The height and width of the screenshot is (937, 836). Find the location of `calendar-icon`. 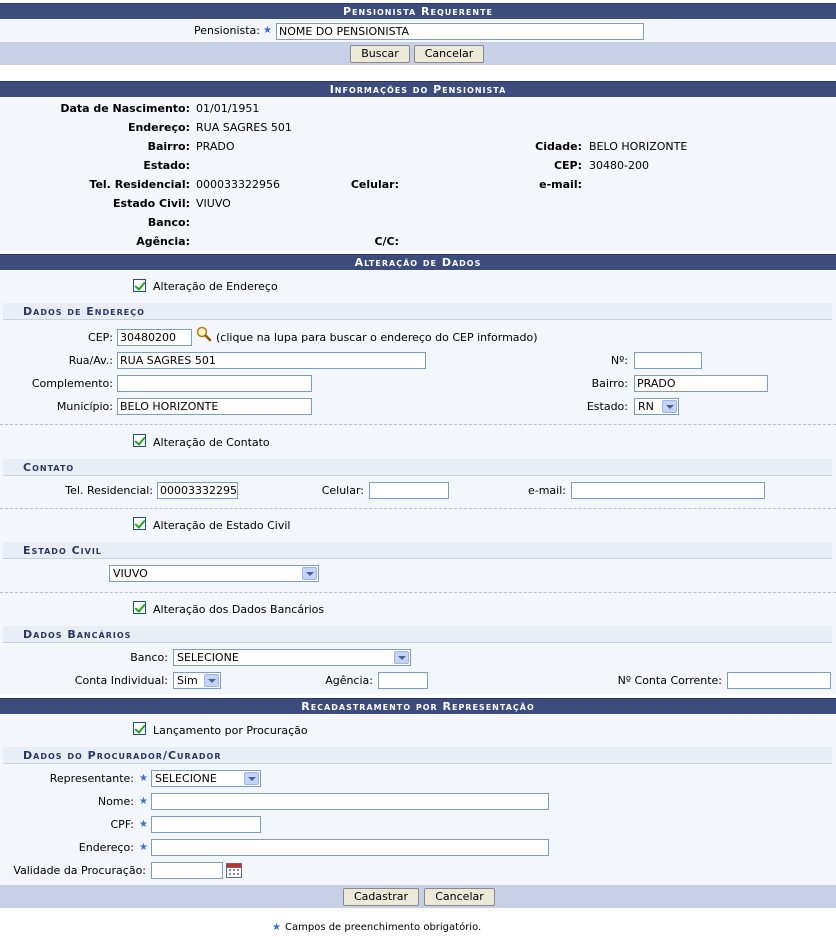

calendar-icon is located at coordinates (234, 870).